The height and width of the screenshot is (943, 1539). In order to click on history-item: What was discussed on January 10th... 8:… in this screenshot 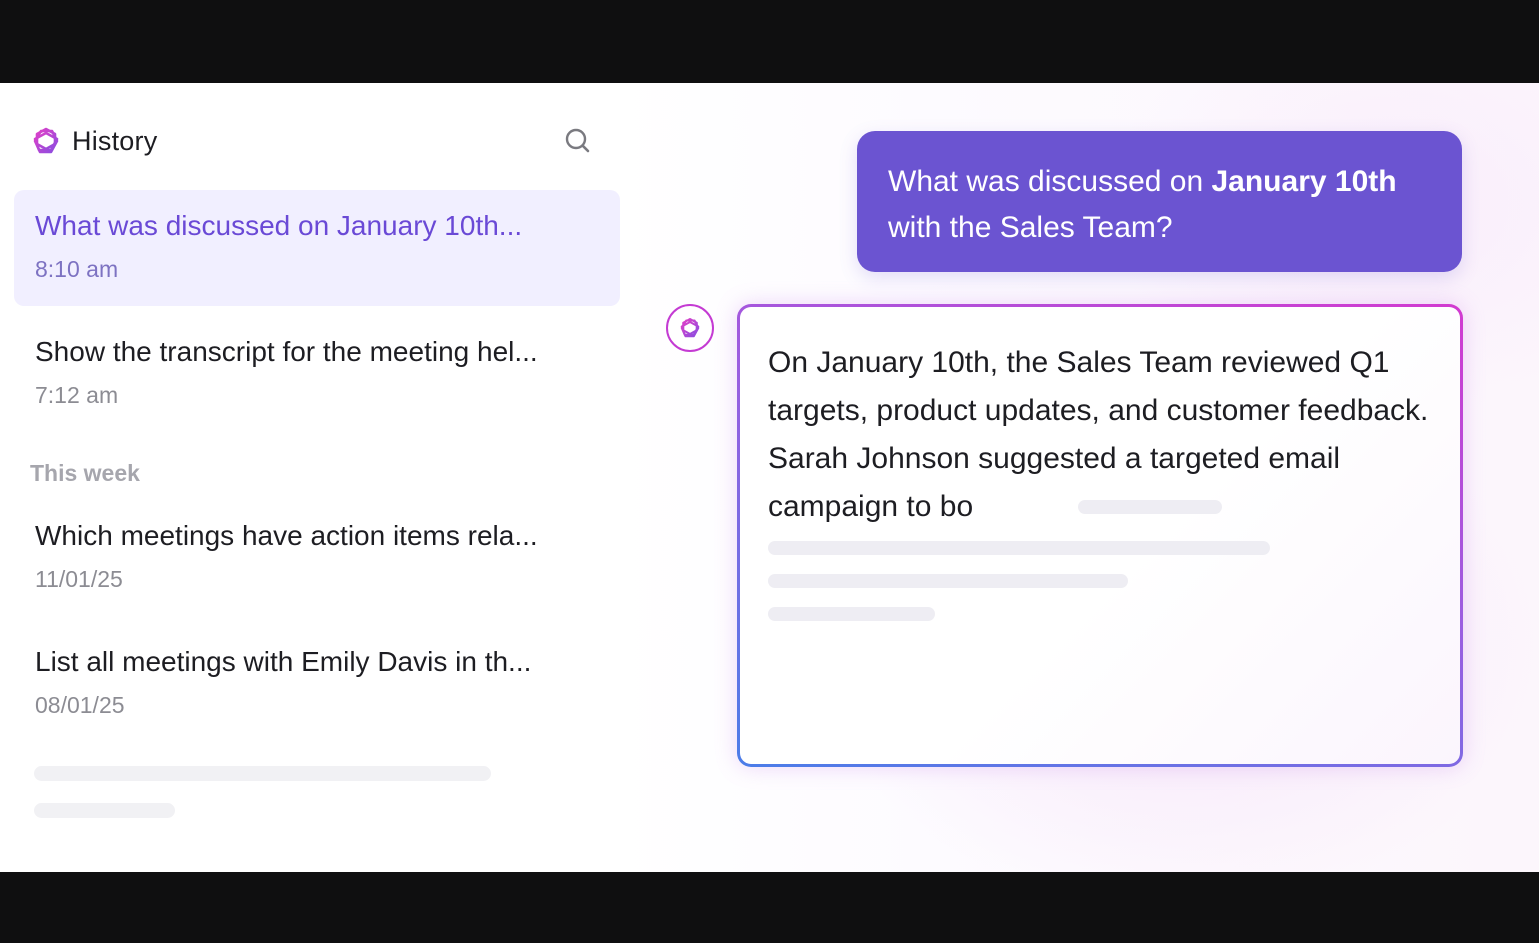, I will do `click(317, 248)`.